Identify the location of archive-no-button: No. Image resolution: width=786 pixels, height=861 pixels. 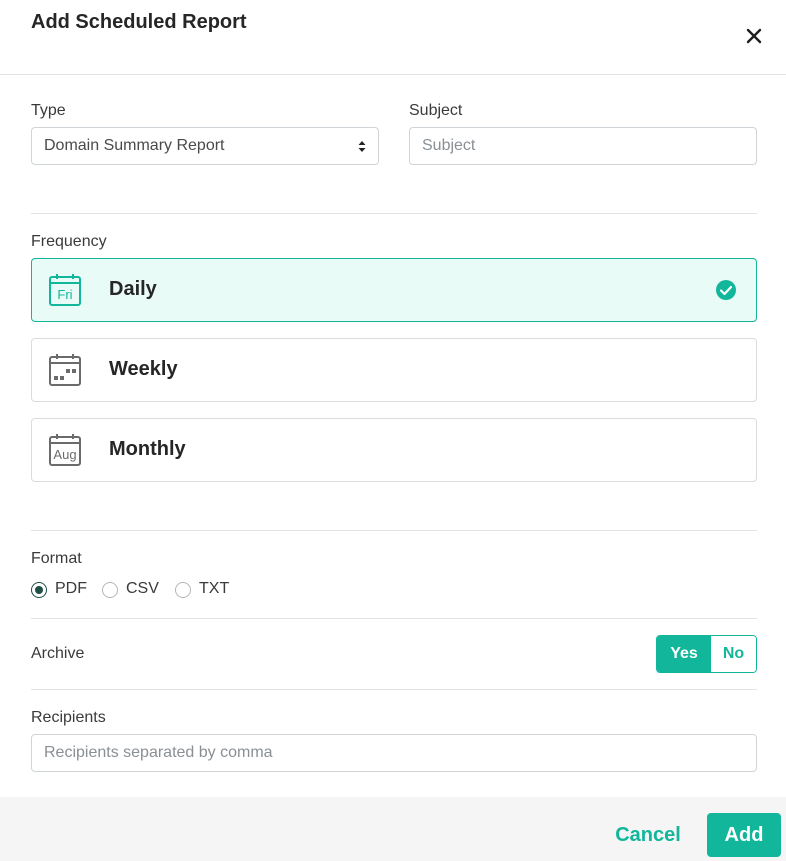
(733, 654).